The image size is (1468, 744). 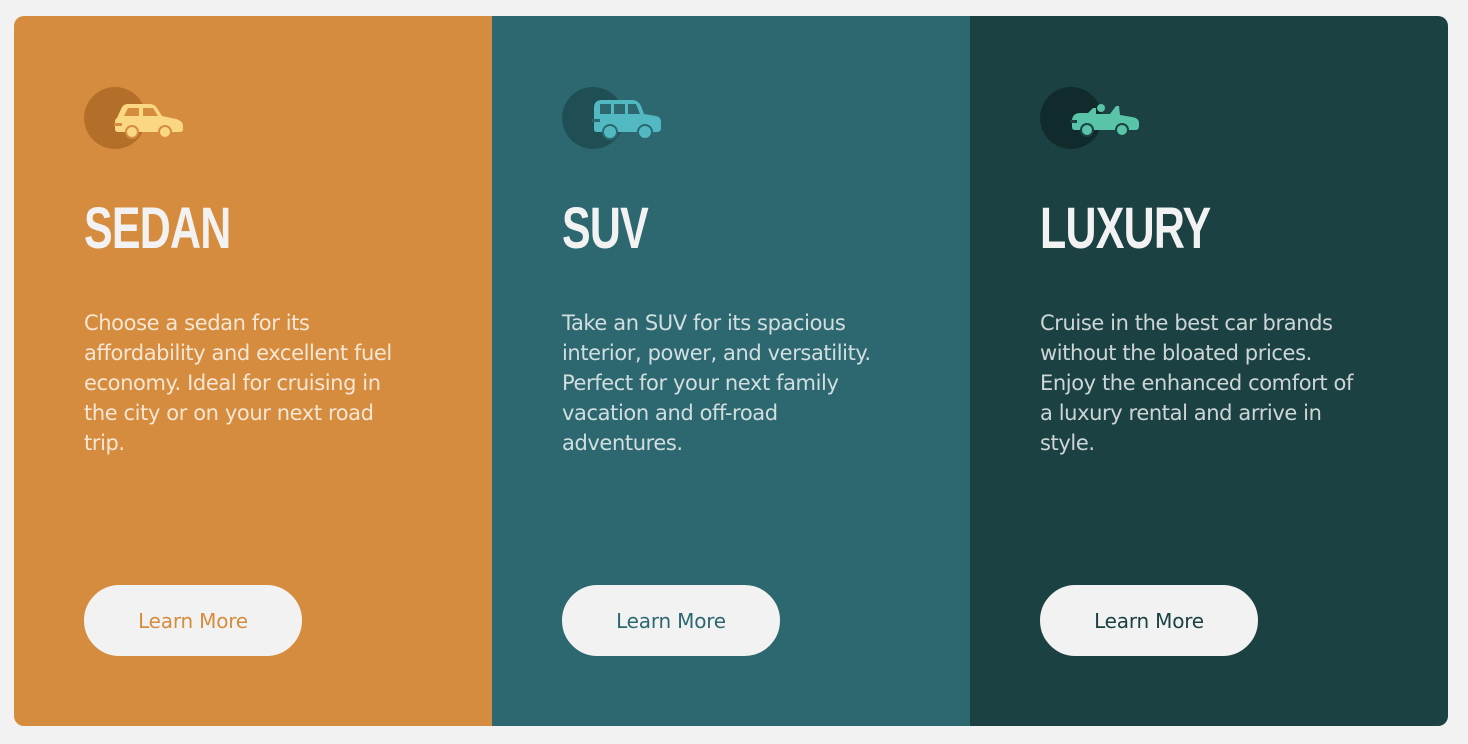 I want to click on suv-car-icon, so click(x=612, y=118).